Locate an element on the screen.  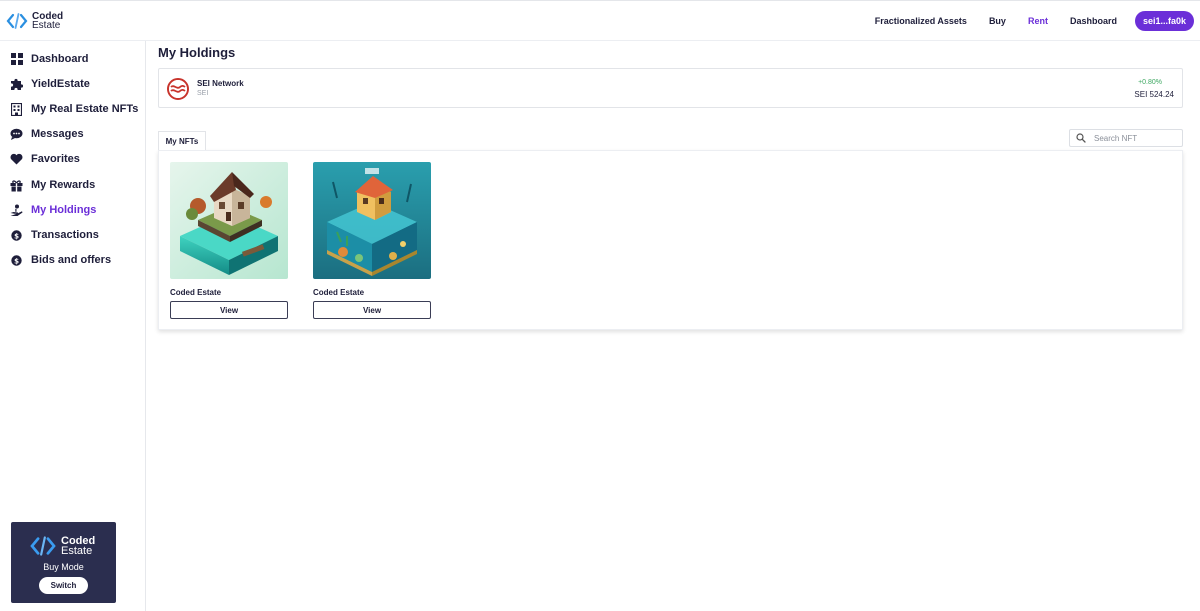
sidebar-item-dashboard: Dashboard is located at coordinates (49, 59).